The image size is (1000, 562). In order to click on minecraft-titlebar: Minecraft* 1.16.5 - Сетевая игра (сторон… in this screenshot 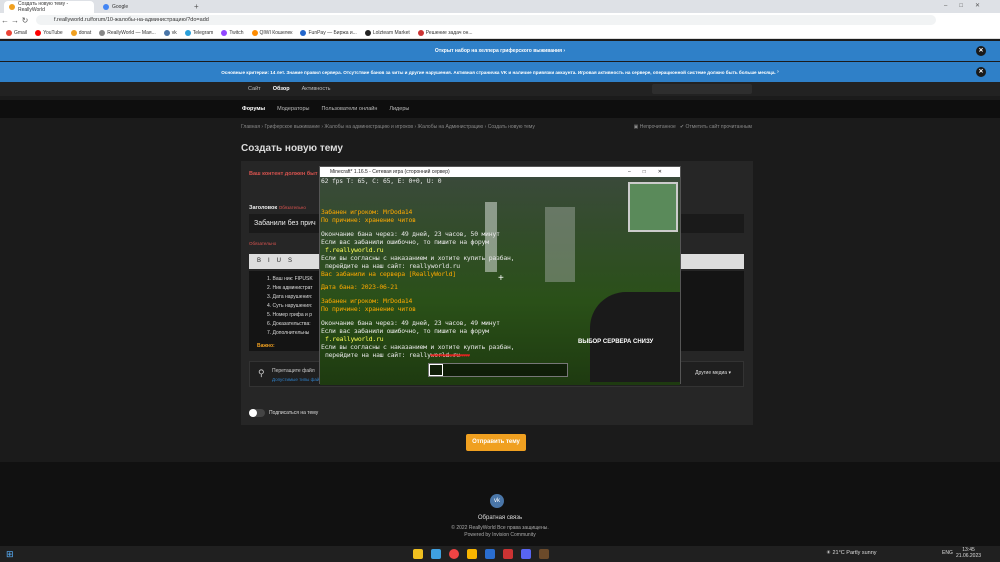, I will do `click(500, 172)`.